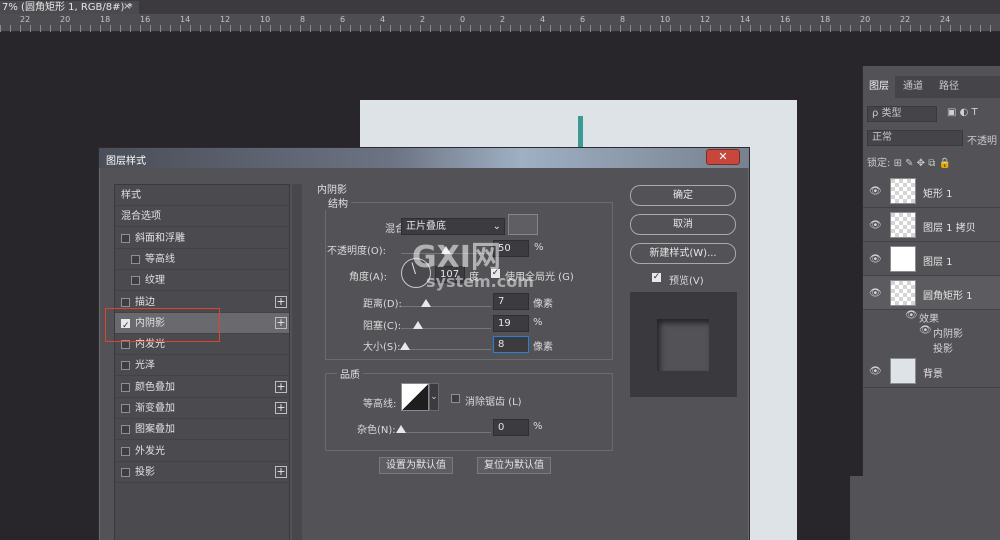 Image resolution: width=1000 pixels, height=540 pixels. I want to click on size-slider-thumb, so click(404, 346).